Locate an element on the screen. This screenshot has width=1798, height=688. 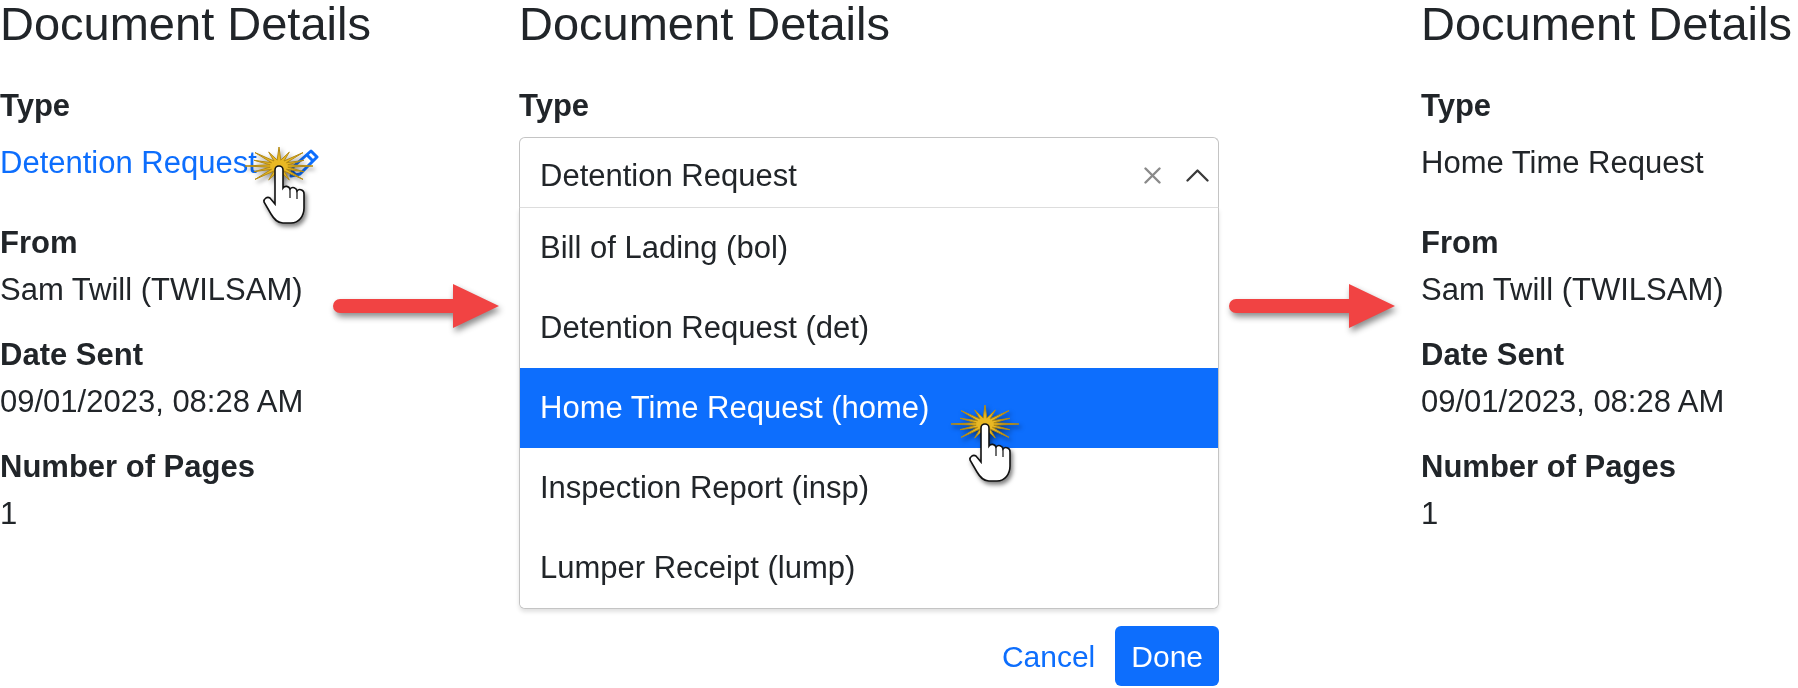
type-select: Detention Request is located at coordinates (869, 172).